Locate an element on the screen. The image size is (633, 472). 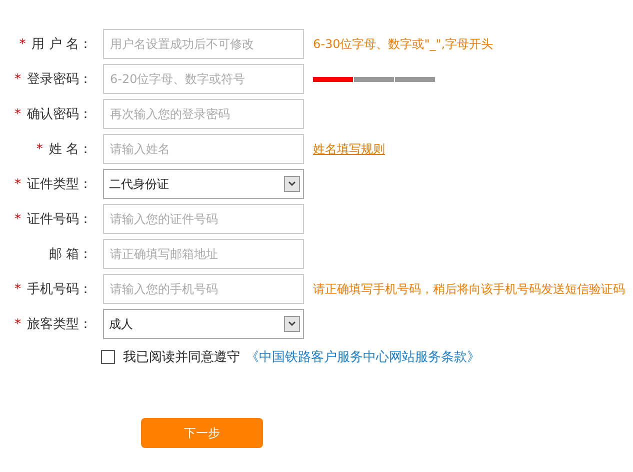
hint-text: 6-30位字母、数字或"_",字母开头 is located at coordinates (403, 44).